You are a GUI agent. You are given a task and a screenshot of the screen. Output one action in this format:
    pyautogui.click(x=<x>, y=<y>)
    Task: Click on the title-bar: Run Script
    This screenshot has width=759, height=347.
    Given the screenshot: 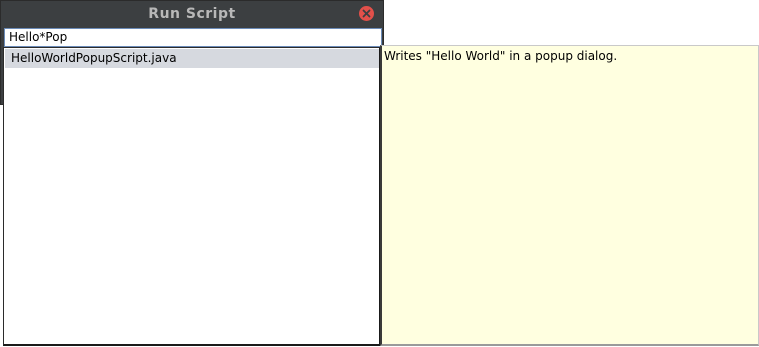 What is the action you would take?
    pyautogui.click(x=192, y=14)
    